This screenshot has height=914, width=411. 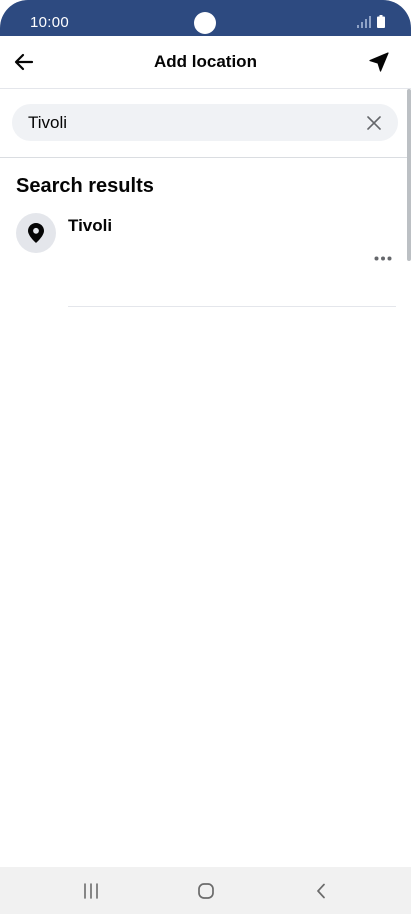 I want to click on navigation-arrow-icon, so click(x=379, y=62).